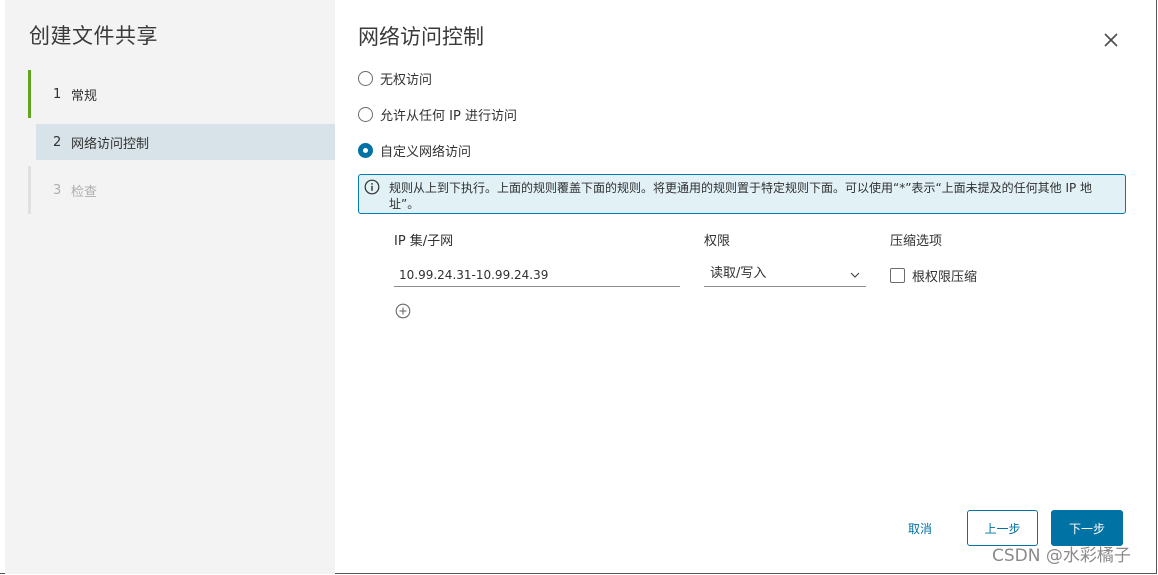  Describe the element at coordinates (855, 275) in the screenshot. I see `chevron-down-icon` at that location.